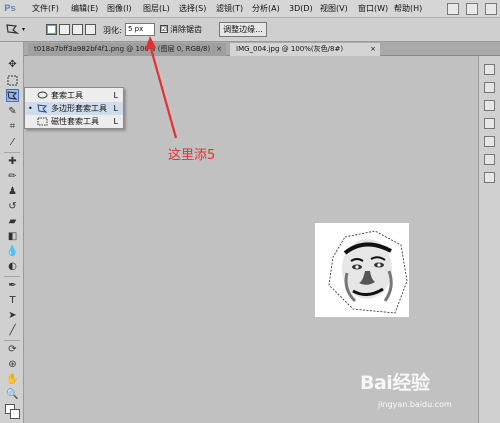 The width and height of the screenshot is (500, 423). Describe the element at coordinates (12, 221) in the screenshot. I see `eraser-tool-icon: ▰` at that location.